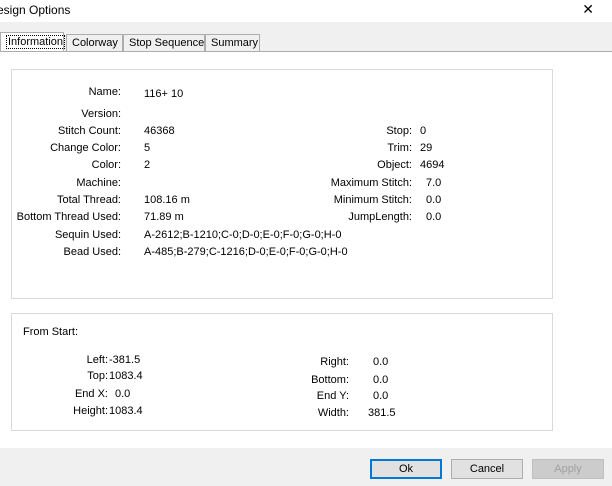  I want to click on trim-label: Trim:, so click(399, 148).